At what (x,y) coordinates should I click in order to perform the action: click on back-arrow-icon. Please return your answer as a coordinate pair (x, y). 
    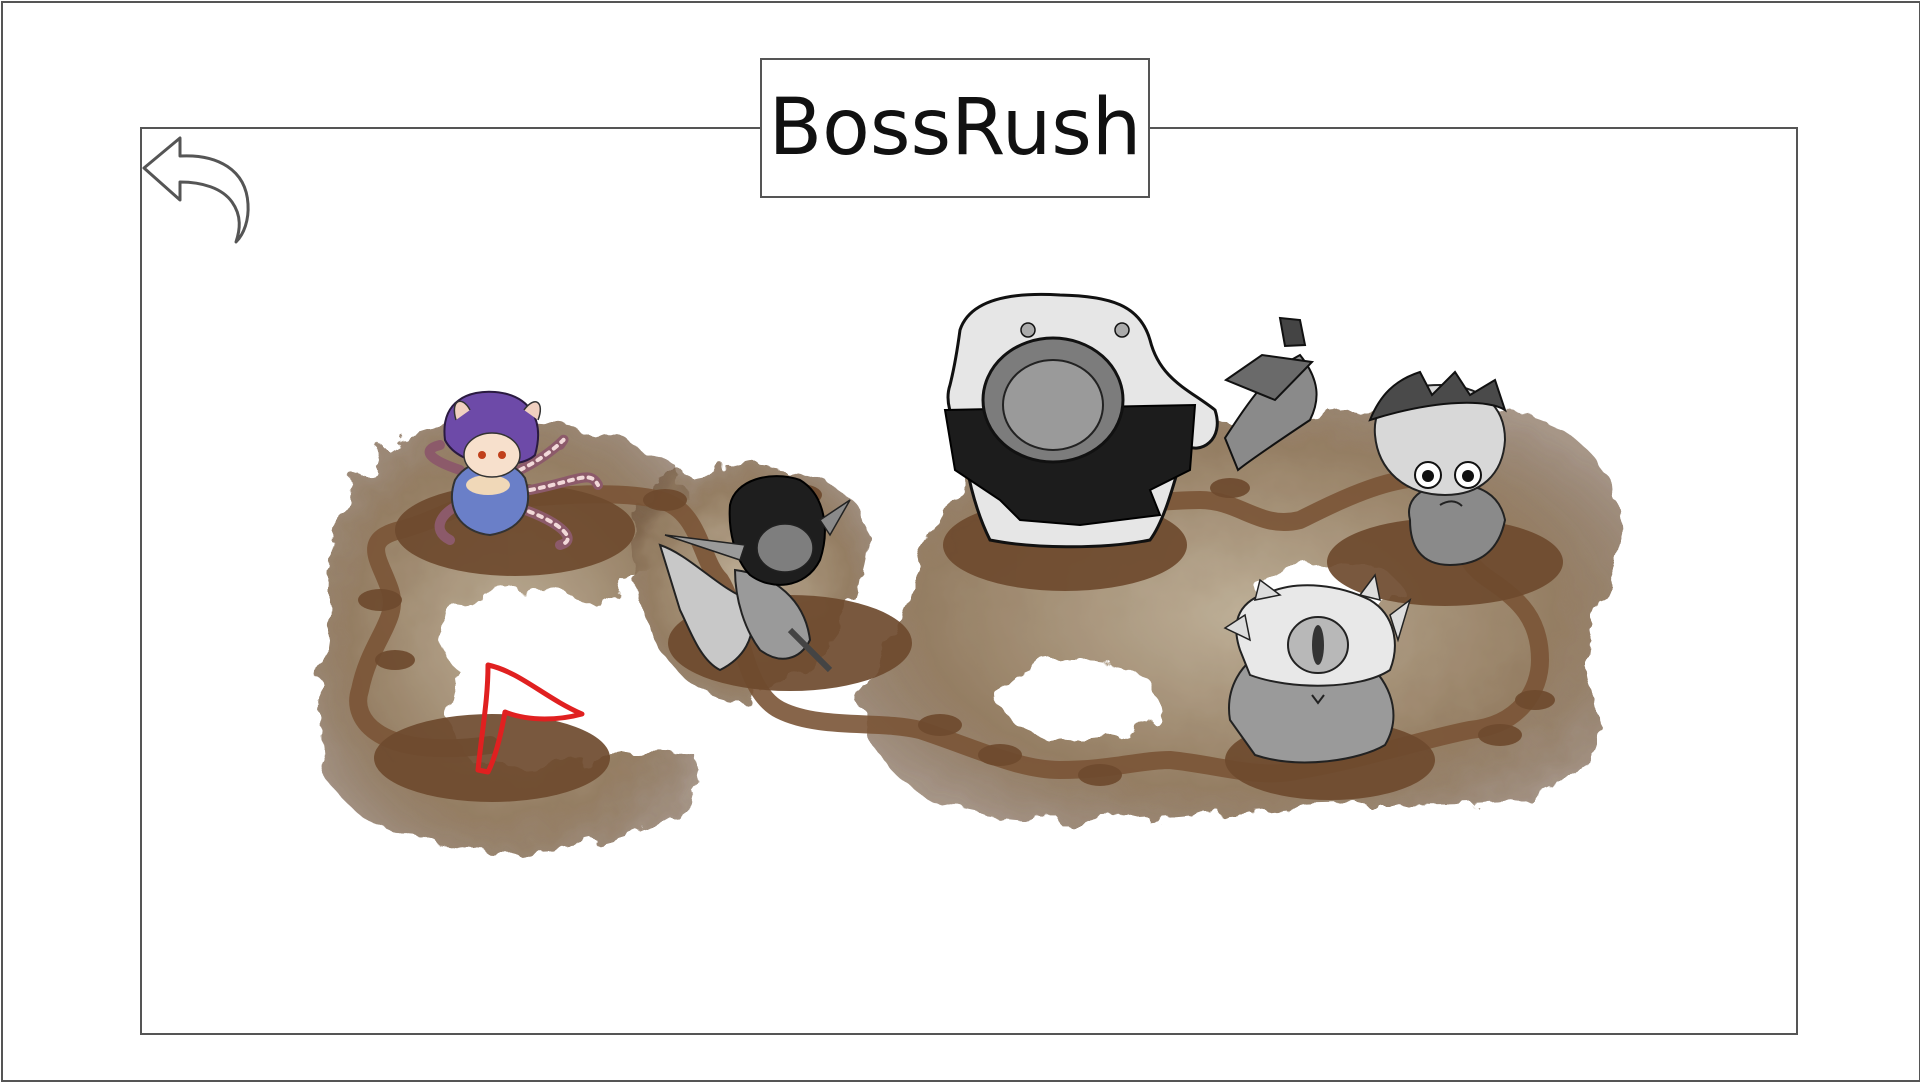
    Looking at the image, I should click on (196, 190).